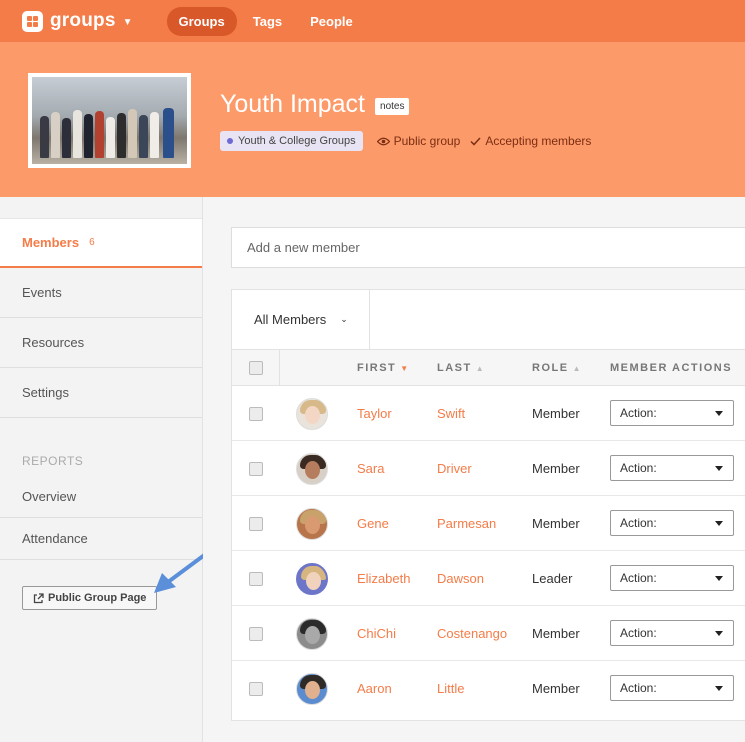 Image resolution: width=745 pixels, height=742 pixels. What do you see at coordinates (92, 242) in the screenshot?
I see `members-count-badge: 6` at bounding box center [92, 242].